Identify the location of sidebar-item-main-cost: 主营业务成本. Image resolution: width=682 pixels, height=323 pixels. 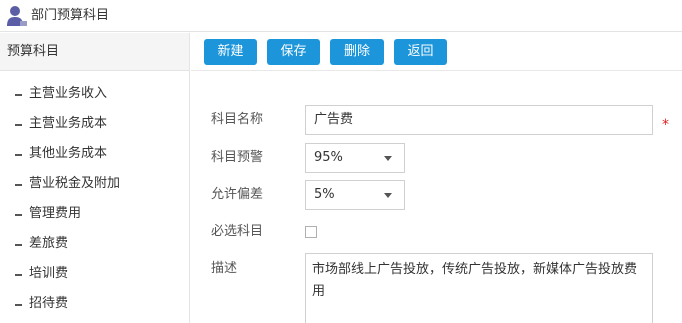
(94, 124).